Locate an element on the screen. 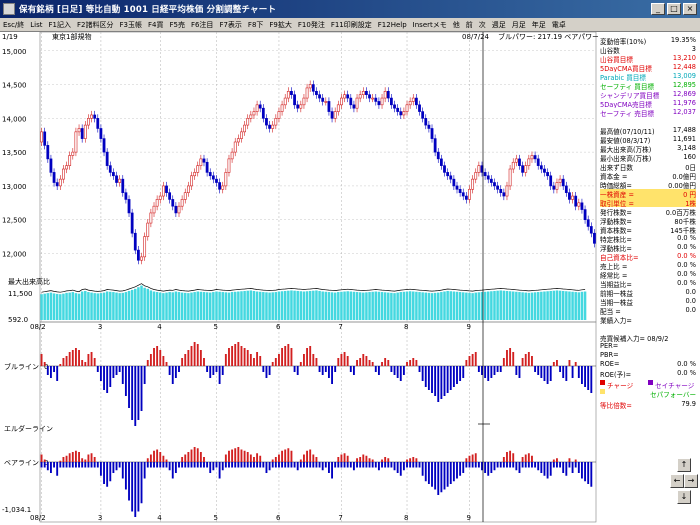 The width and height of the screenshot is (700, 525). scroll-up-button: ↑ is located at coordinates (684, 465).